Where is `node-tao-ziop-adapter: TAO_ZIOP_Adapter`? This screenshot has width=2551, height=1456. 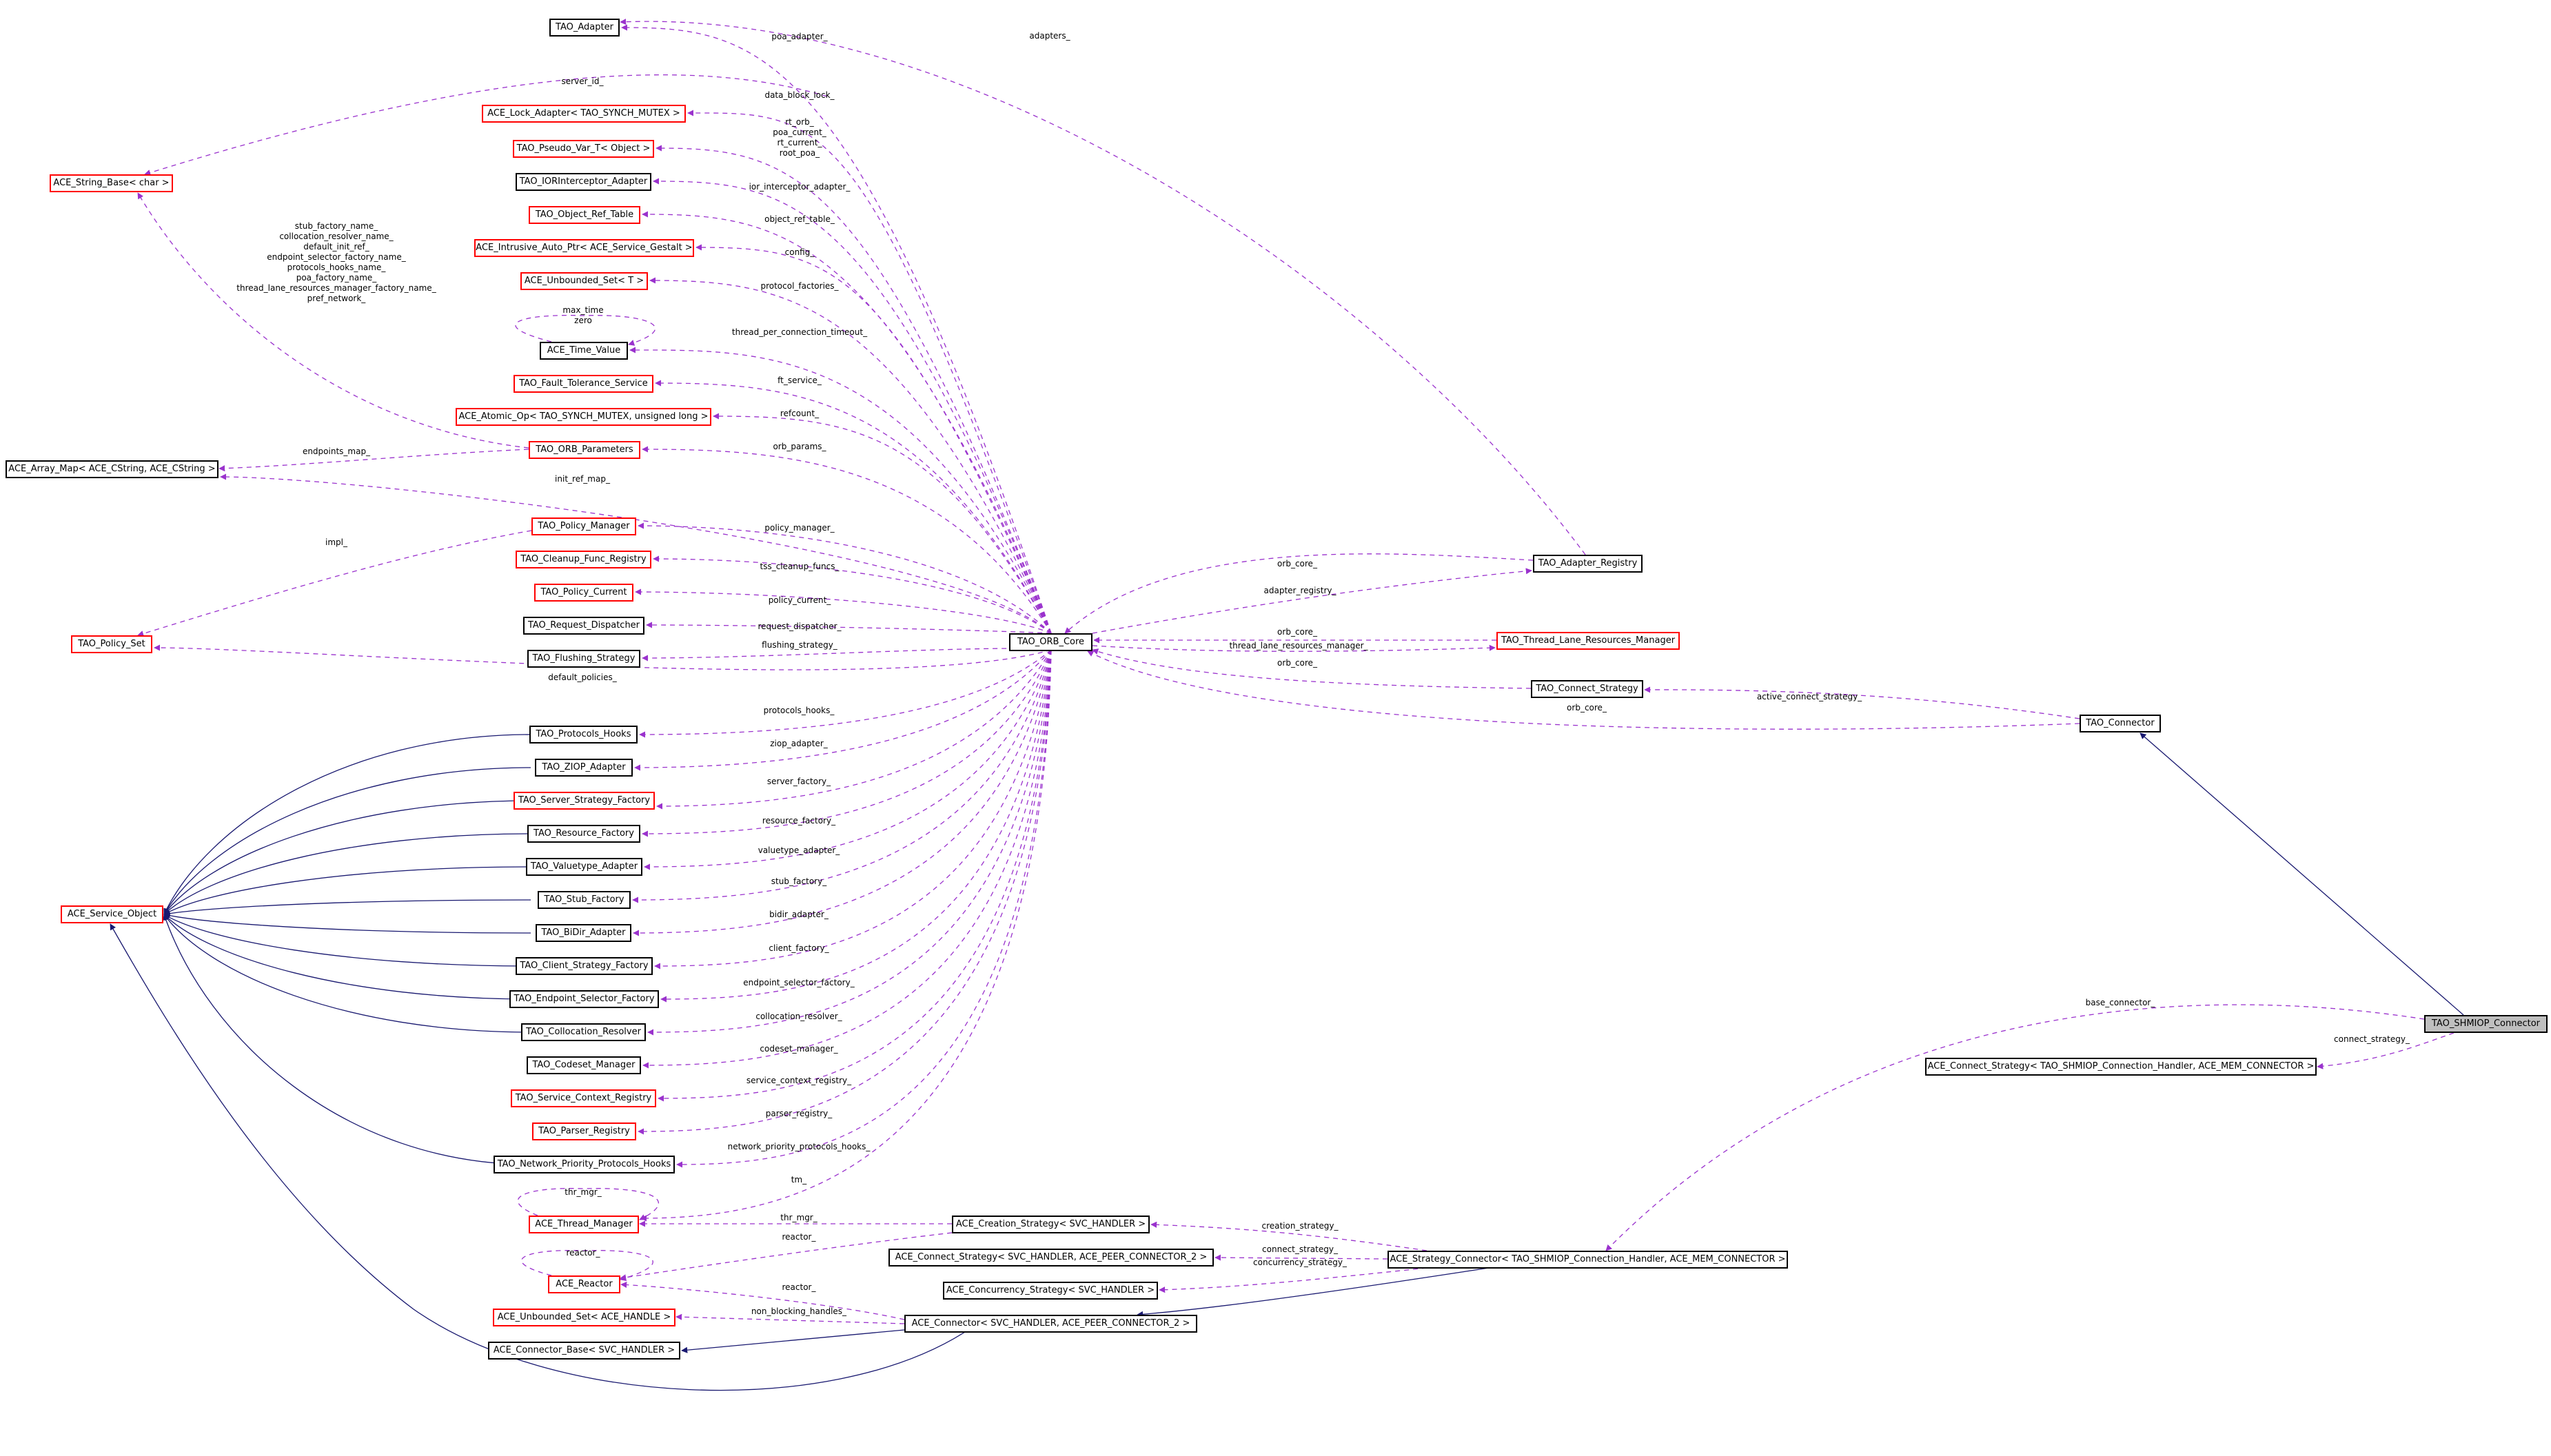 node-tao-ziop-adapter: TAO_ZIOP_Adapter is located at coordinates (584, 768).